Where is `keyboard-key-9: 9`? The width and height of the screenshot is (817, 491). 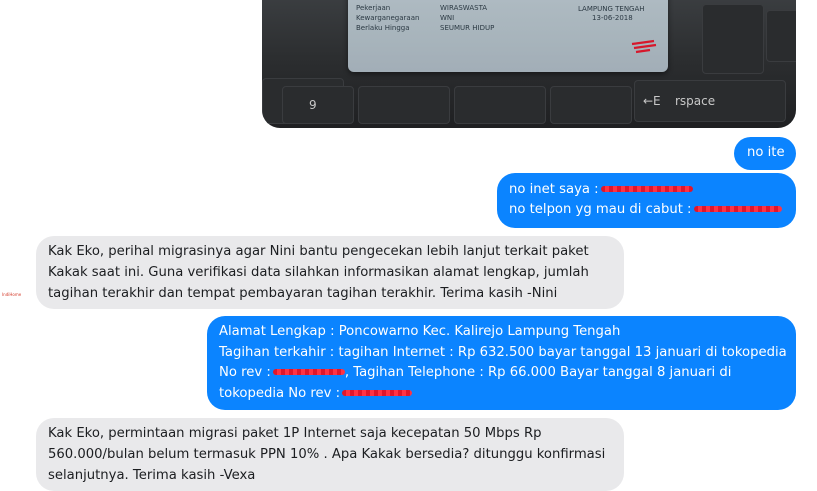 keyboard-key-9: 9 is located at coordinates (318, 105).